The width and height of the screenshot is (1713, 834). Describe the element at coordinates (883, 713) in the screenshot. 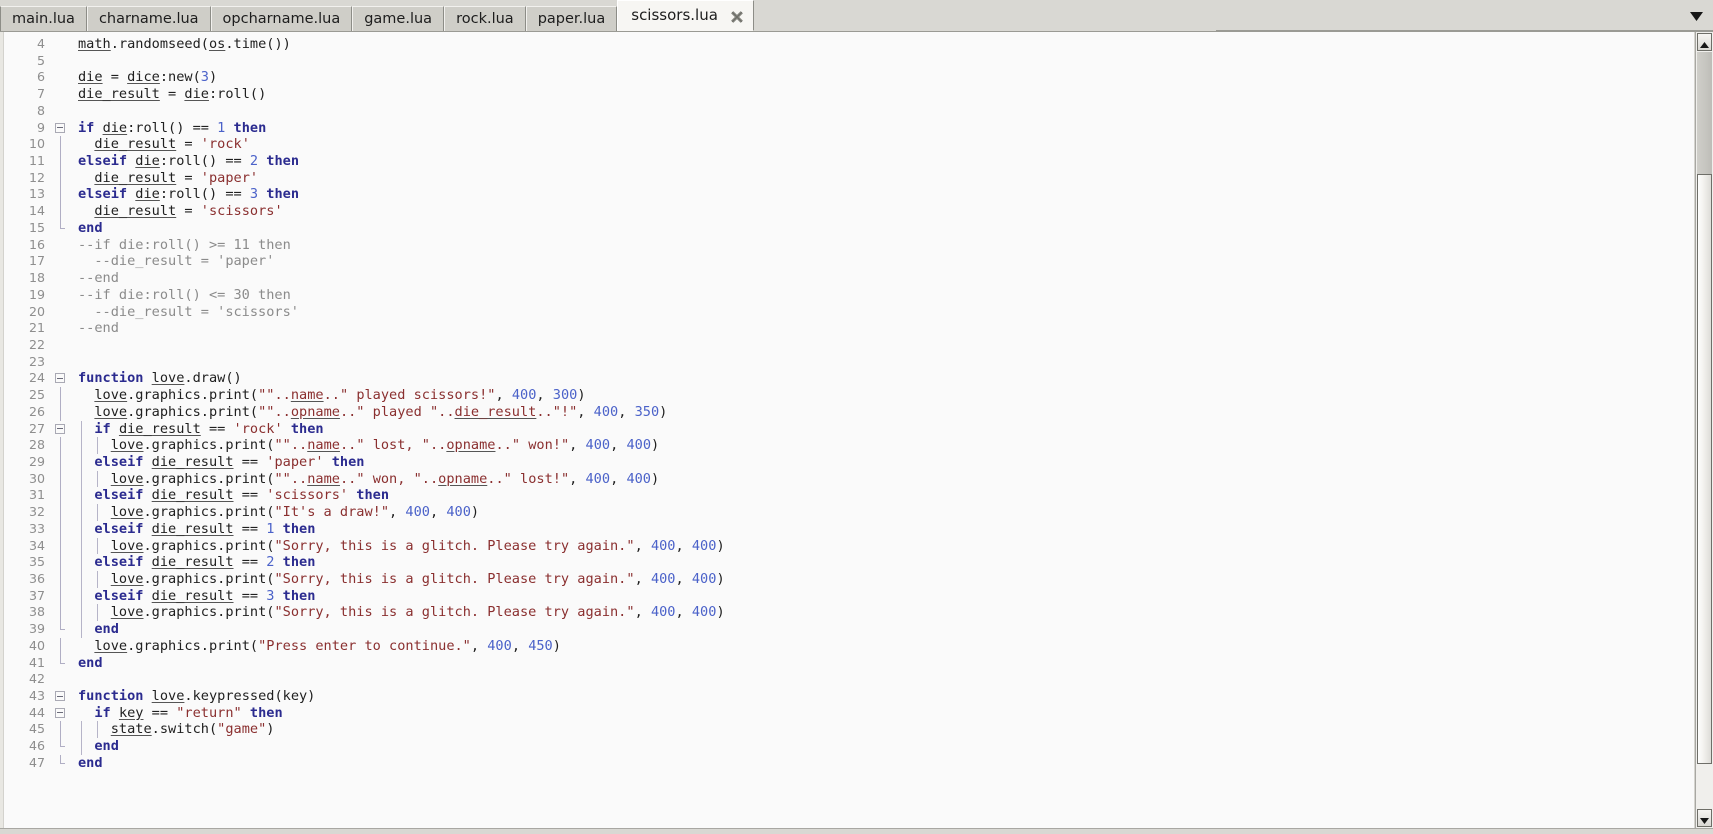

I see `code-line-text: if key == "return" then` at that location.